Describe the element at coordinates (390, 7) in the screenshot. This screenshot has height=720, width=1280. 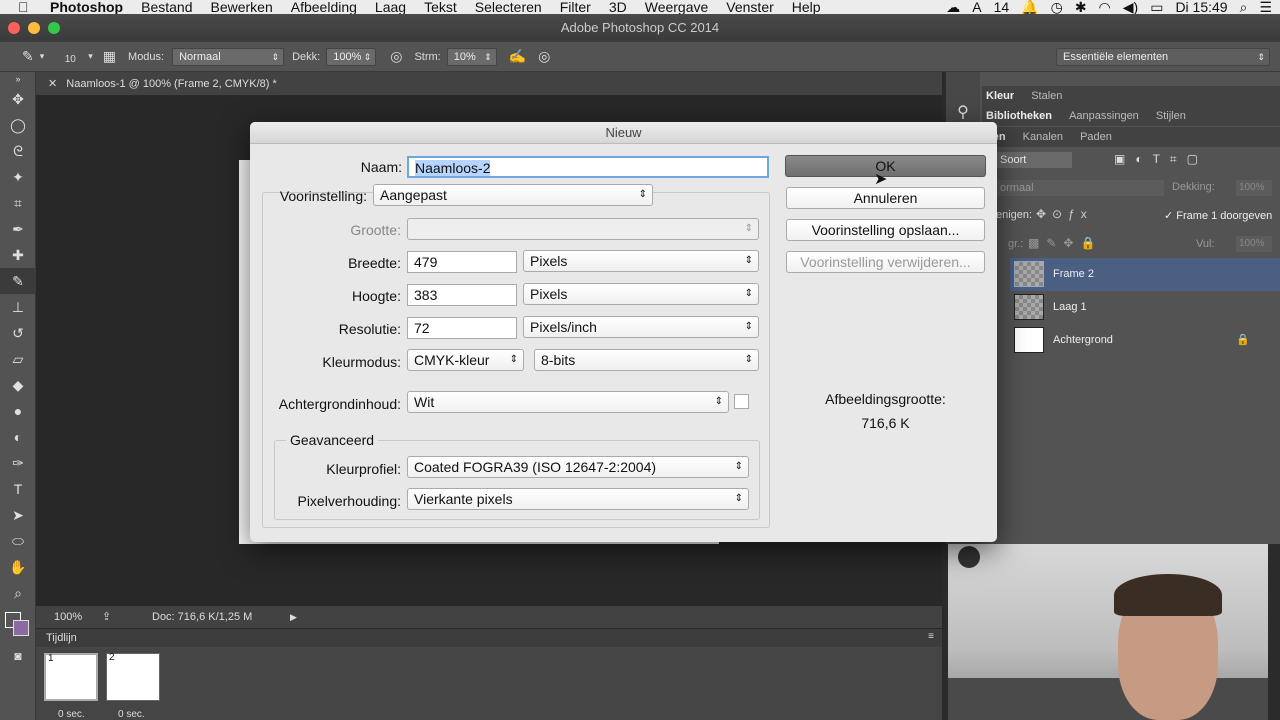
I see `menu-laag: Laag` at that location.